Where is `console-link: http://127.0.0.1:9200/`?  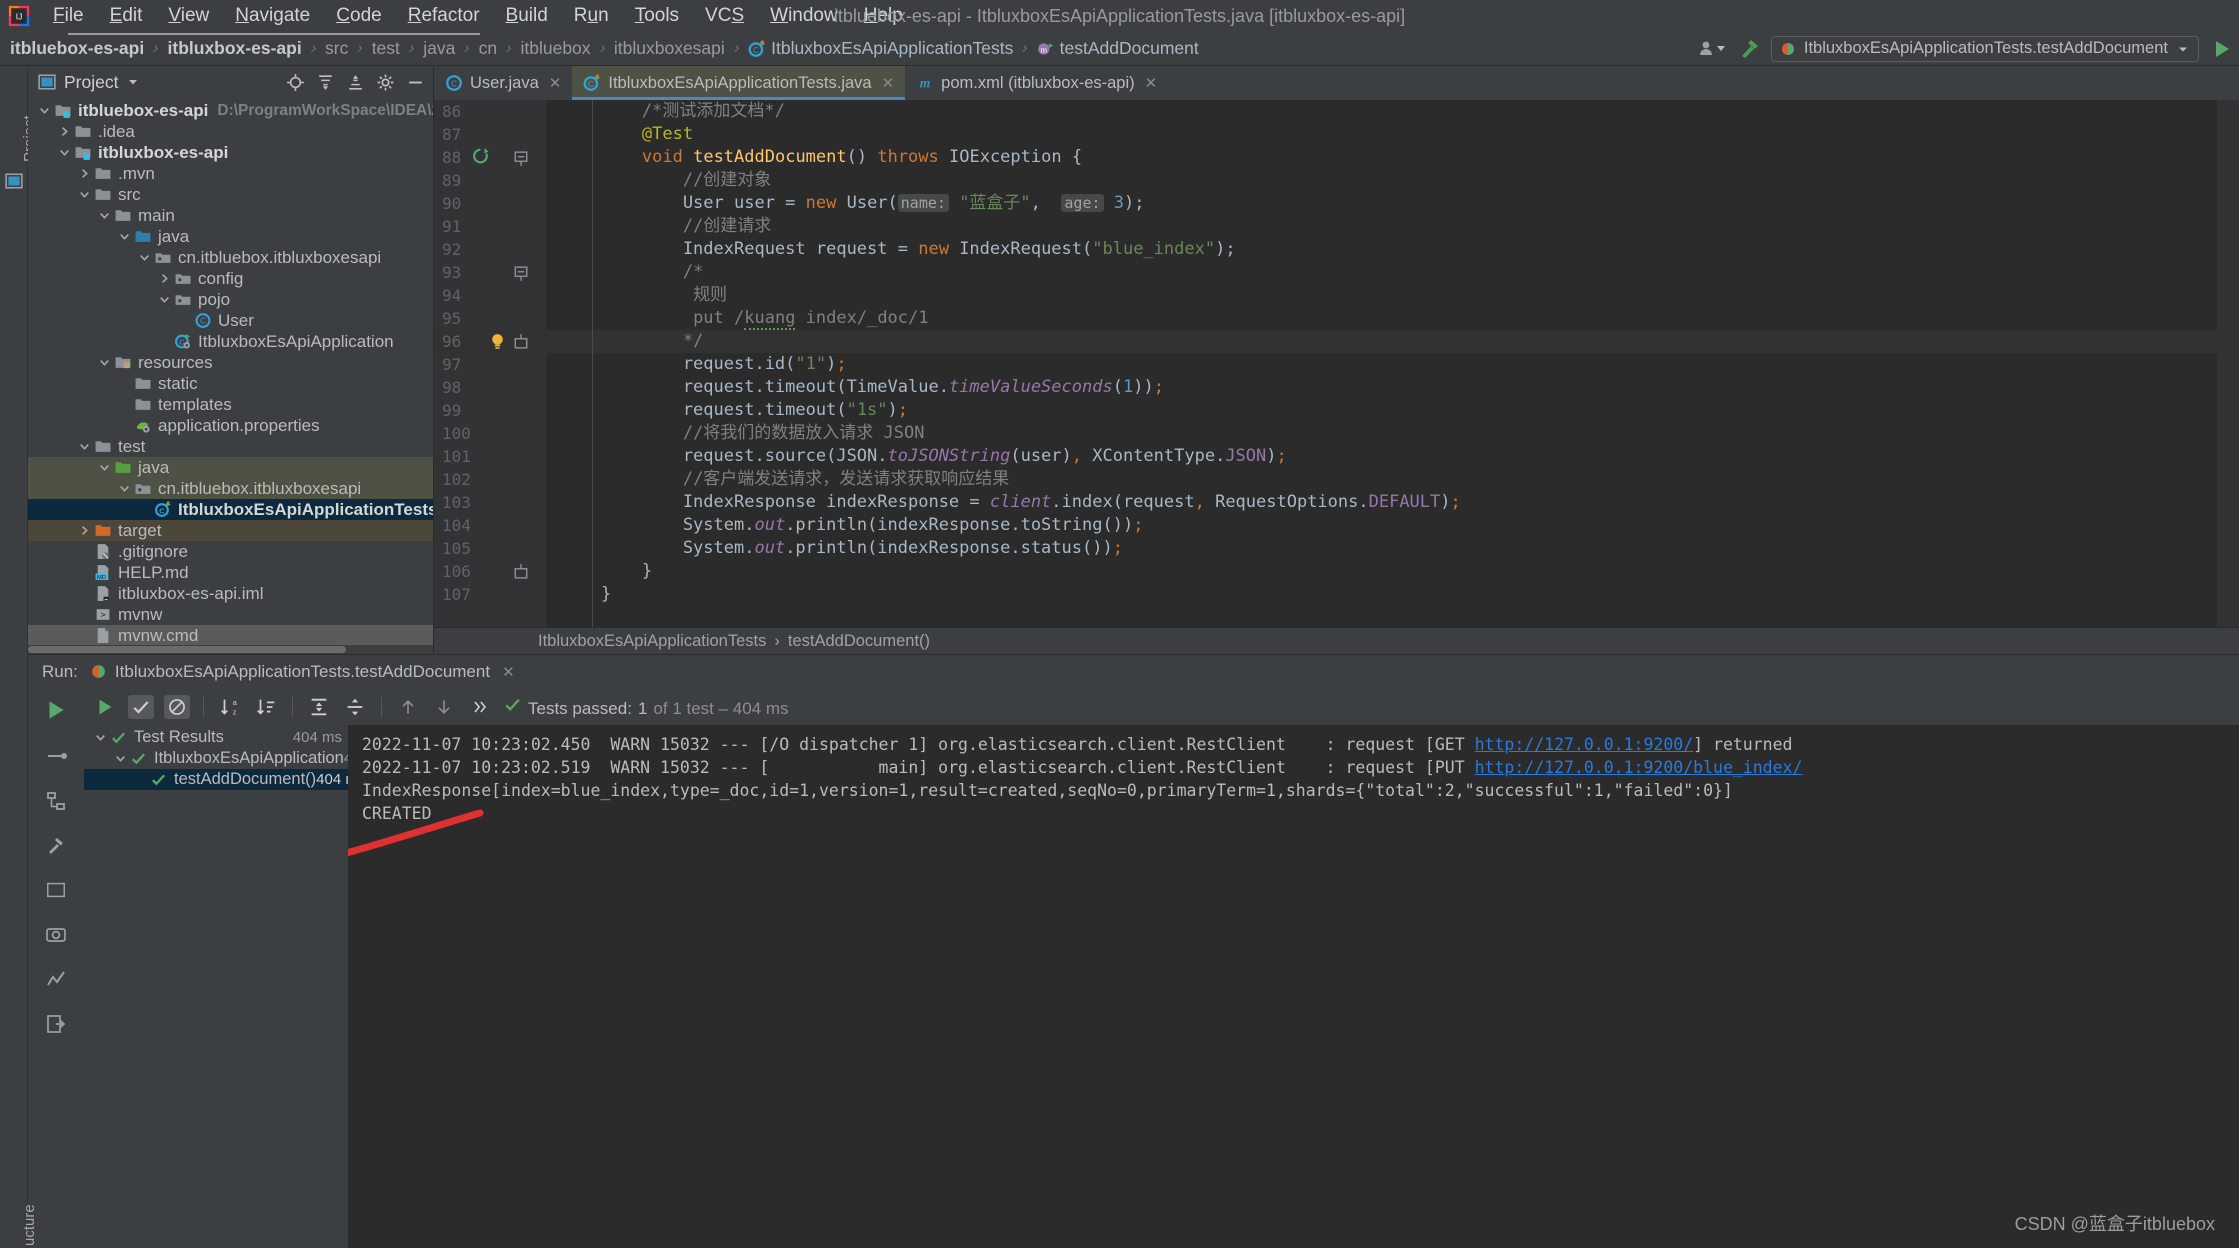 console-link: http://127.0.0.1:9200/ is located at coordinates (1584, 744).